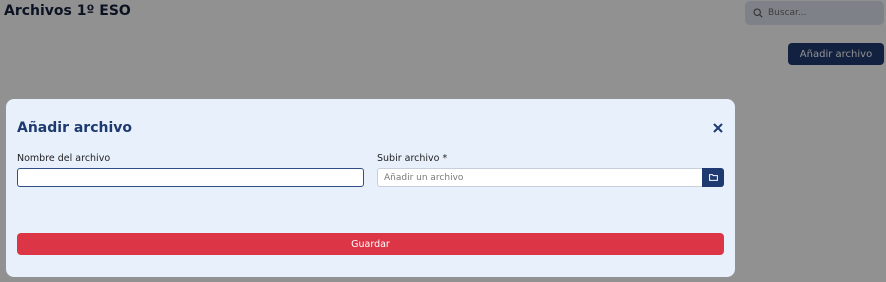 This screenshot has width=886, height=282. I want to click on upload-file-label: Subir archivo *, so click(412, 158).